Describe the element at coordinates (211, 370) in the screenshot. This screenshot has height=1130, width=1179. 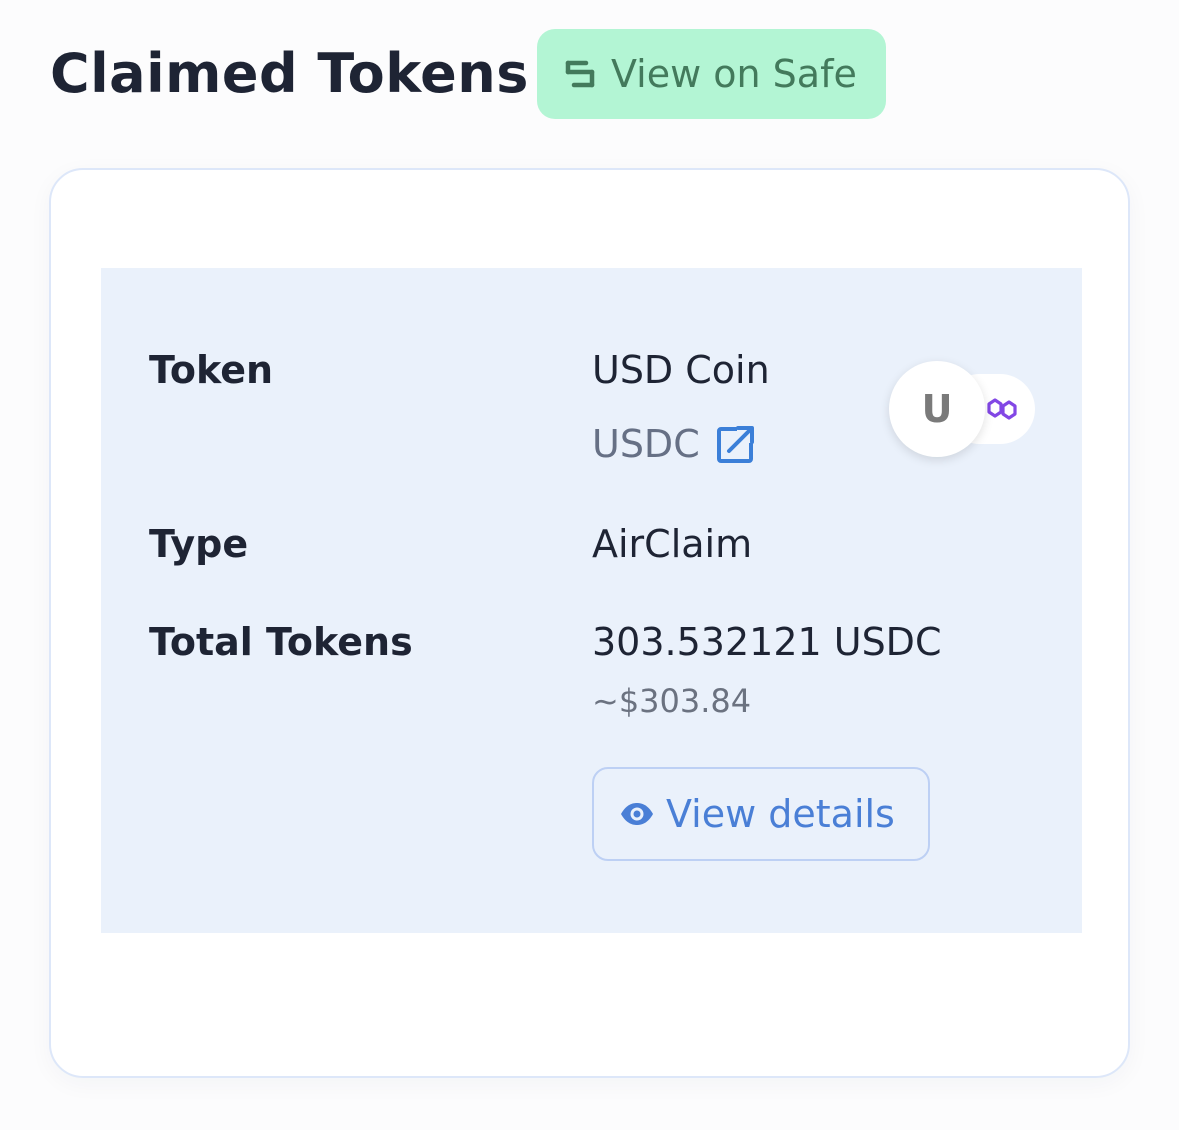
I see `token-label: Token` at that location.